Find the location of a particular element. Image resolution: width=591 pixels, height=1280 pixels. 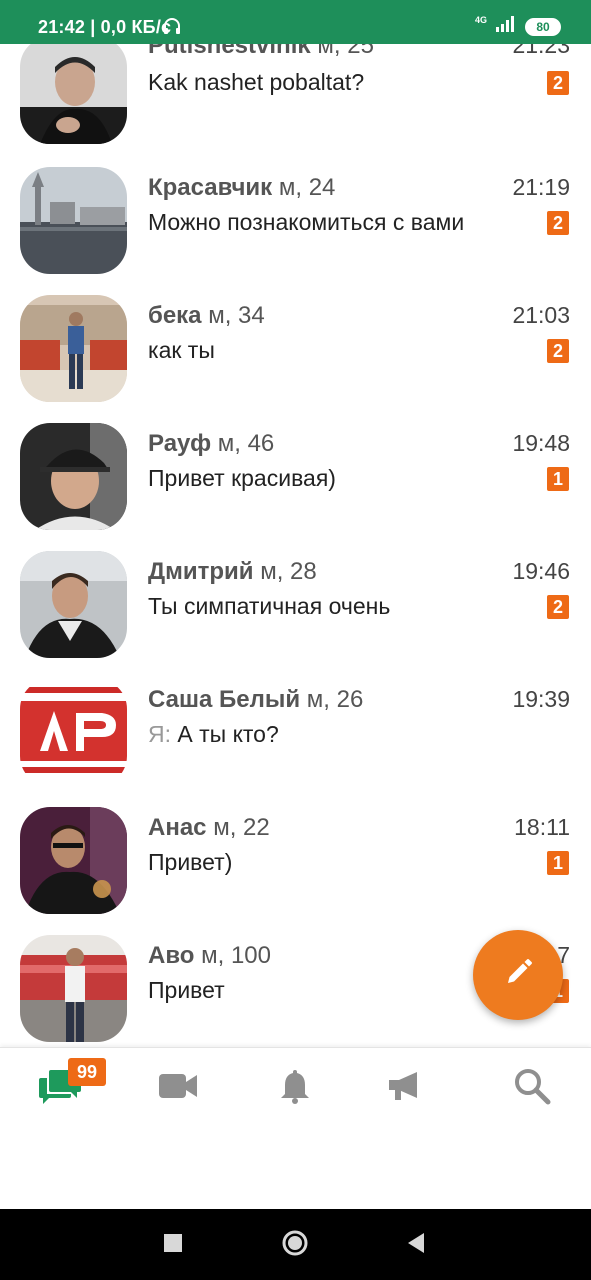

nav-search is located at coordinates (532, 1088).